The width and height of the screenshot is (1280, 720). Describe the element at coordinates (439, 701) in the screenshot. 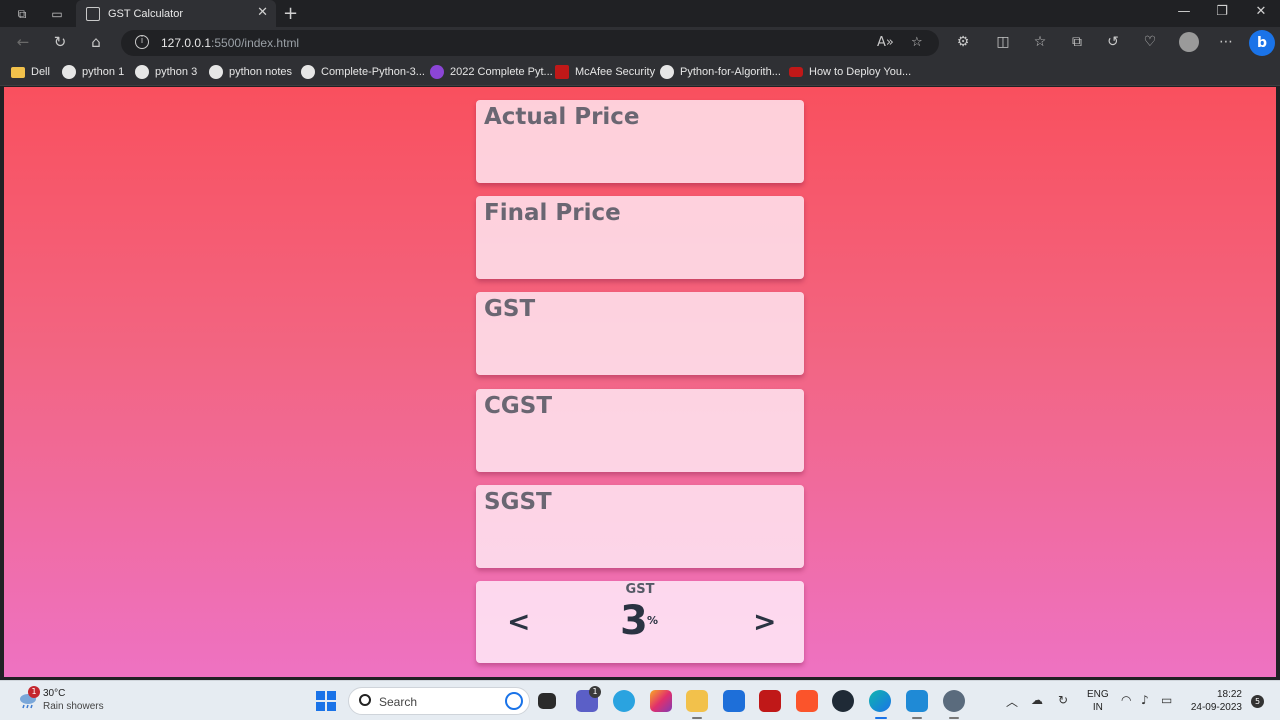

I see `taskbar-search: Search` at that location.